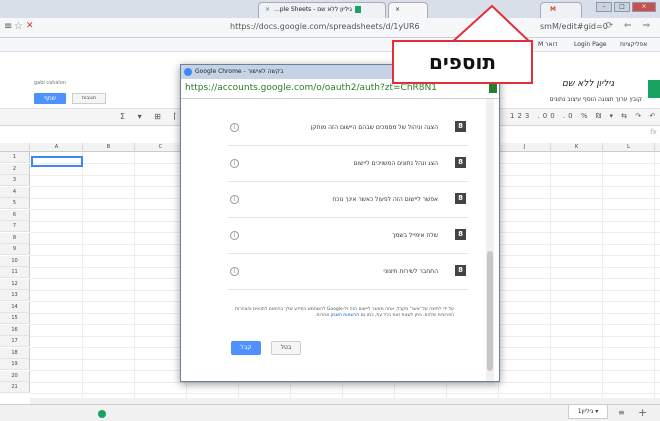  Describe the element at coordinates (462, 62) in the screenshot. I see `addons-callout: תוספים` at that location.